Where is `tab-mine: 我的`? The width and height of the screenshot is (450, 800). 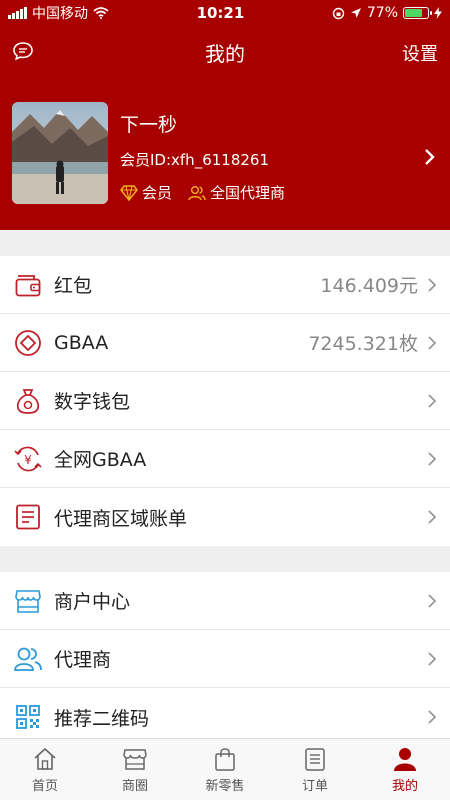 tab-mine: 我的 is located at coordinates (405, 769).